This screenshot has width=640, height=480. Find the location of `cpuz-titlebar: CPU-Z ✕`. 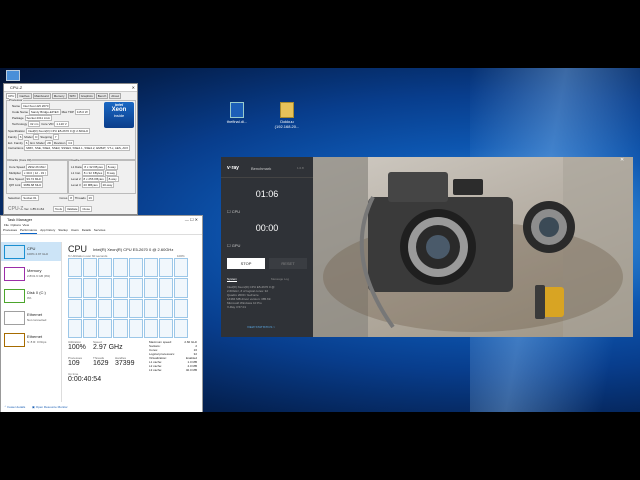

cpuz-titlebar: CPU-Z ✕ is located at coordinates (70, 88).